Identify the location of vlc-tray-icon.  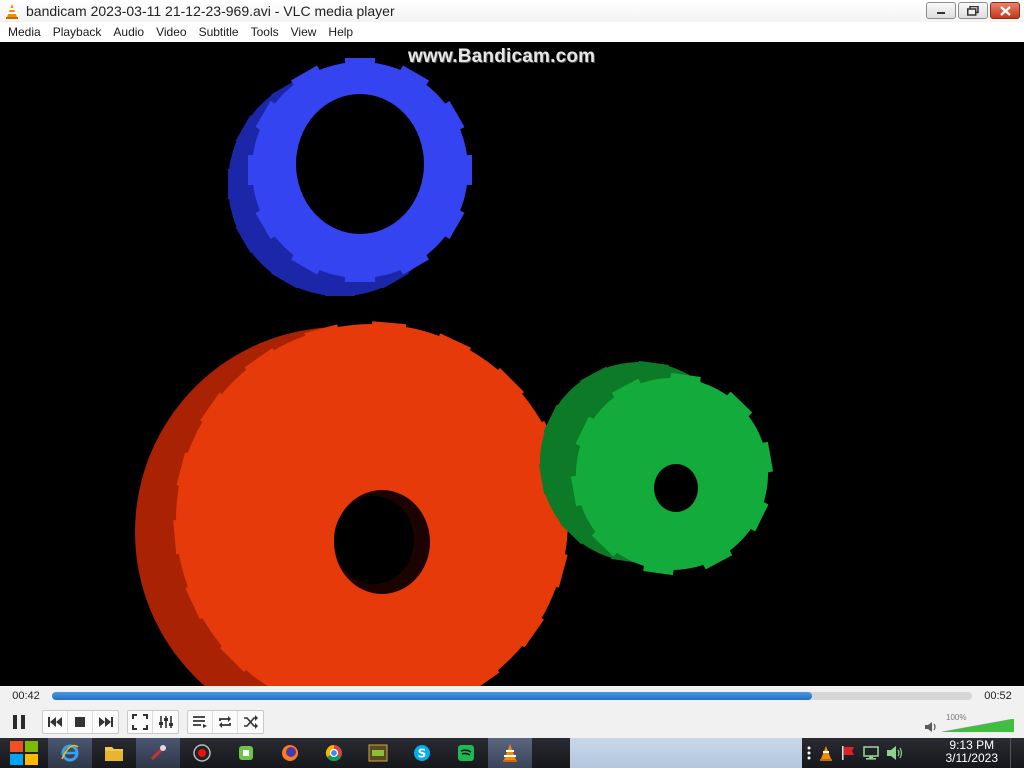
(826, 753).